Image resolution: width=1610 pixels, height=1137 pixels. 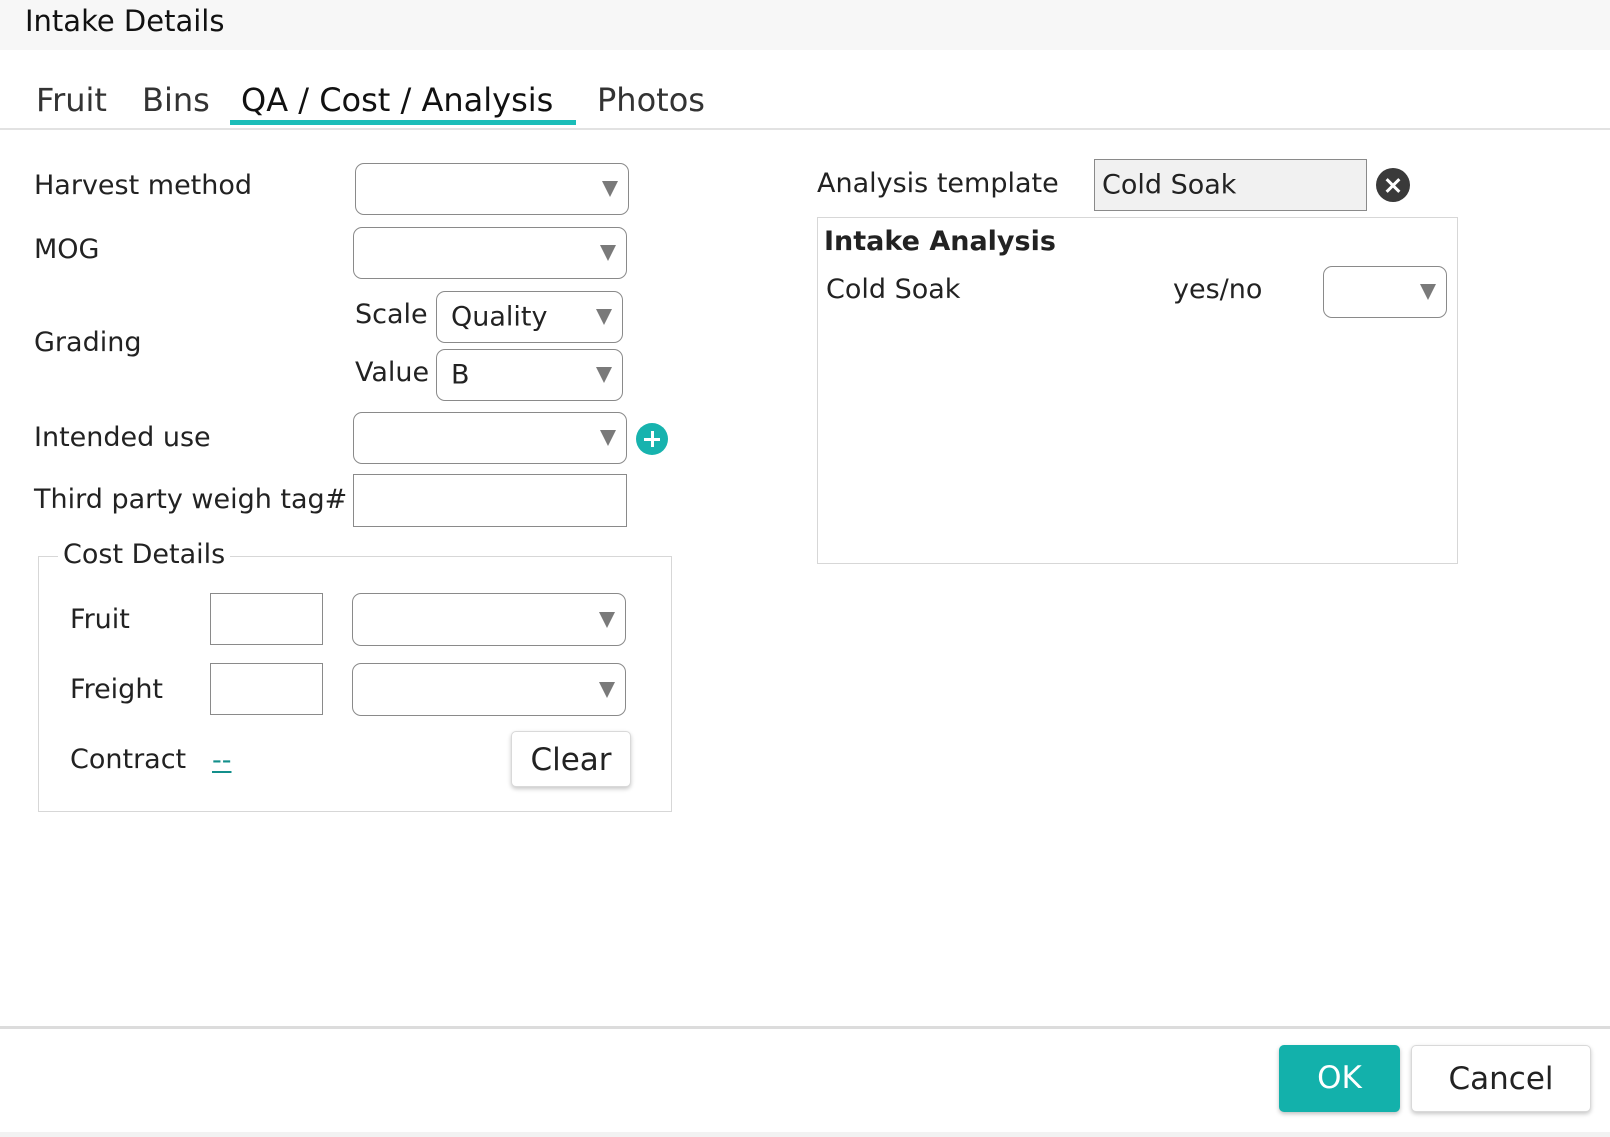 I want to click on analysis-row-name: Cold Soak, so click(x=893, y=289).